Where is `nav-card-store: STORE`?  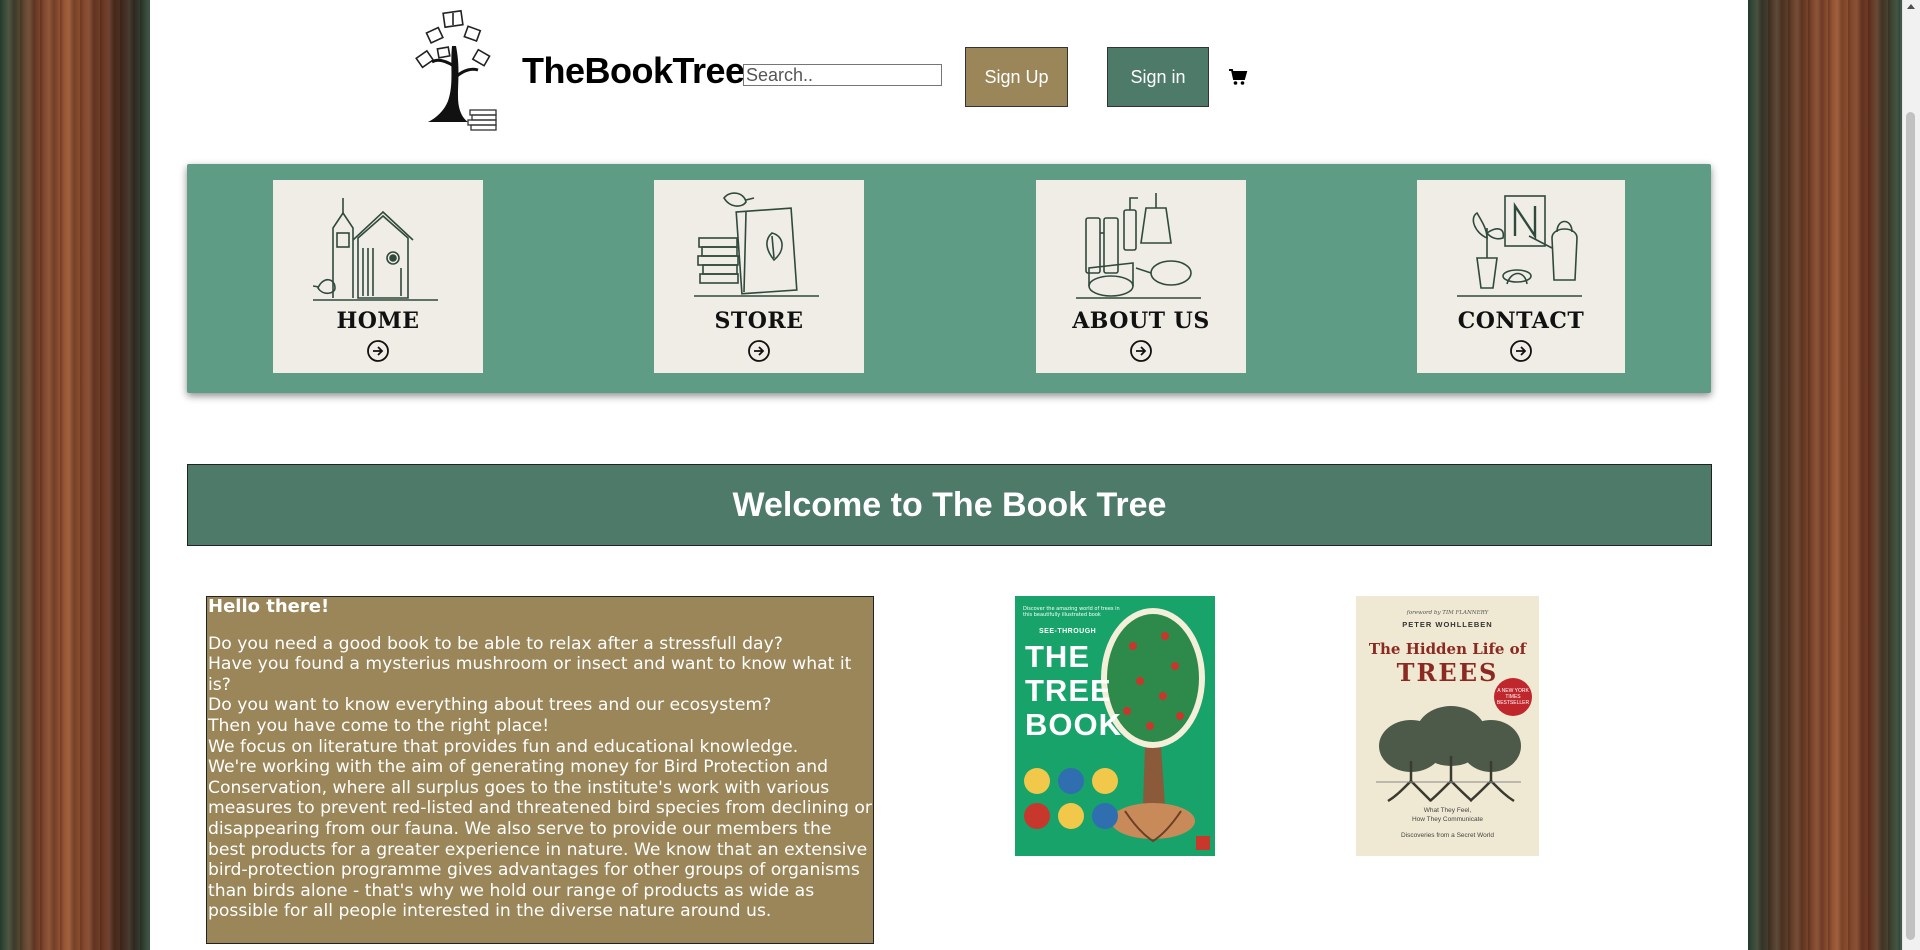 nav-card-store: STORE is located at coordinates (759, 276).